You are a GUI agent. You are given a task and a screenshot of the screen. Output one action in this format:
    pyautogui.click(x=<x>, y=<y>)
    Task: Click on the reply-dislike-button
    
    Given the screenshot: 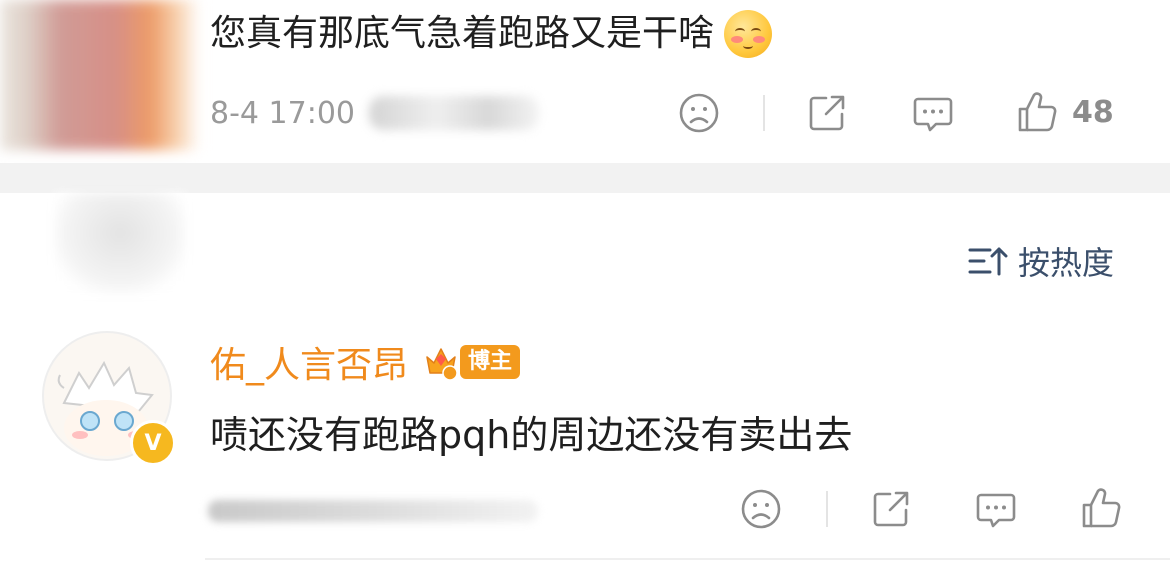 What is the action you would take?
    pyautogui.click(x=761, y=509)
    